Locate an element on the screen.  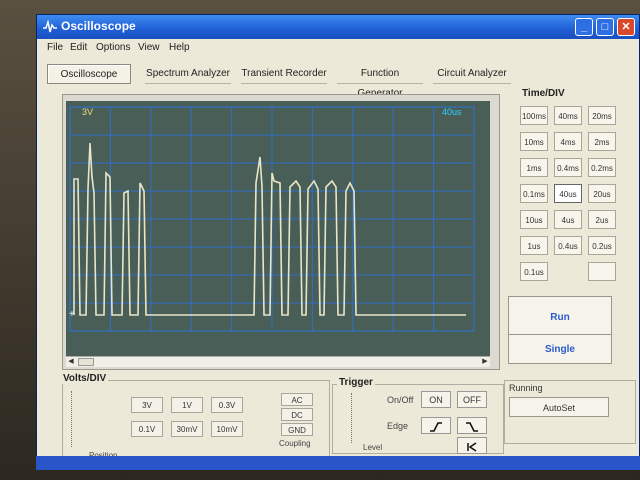
title-bar: Oscilloscope _ □ ✕ is located at coordinates (338, 27).